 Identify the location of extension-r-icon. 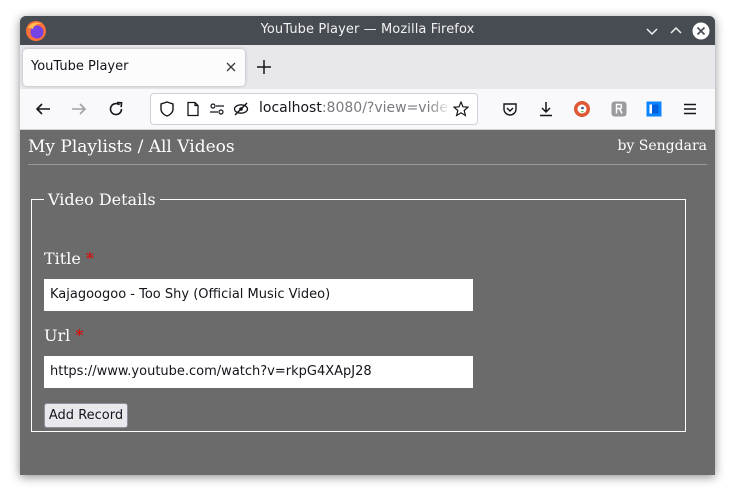
(619, 109).